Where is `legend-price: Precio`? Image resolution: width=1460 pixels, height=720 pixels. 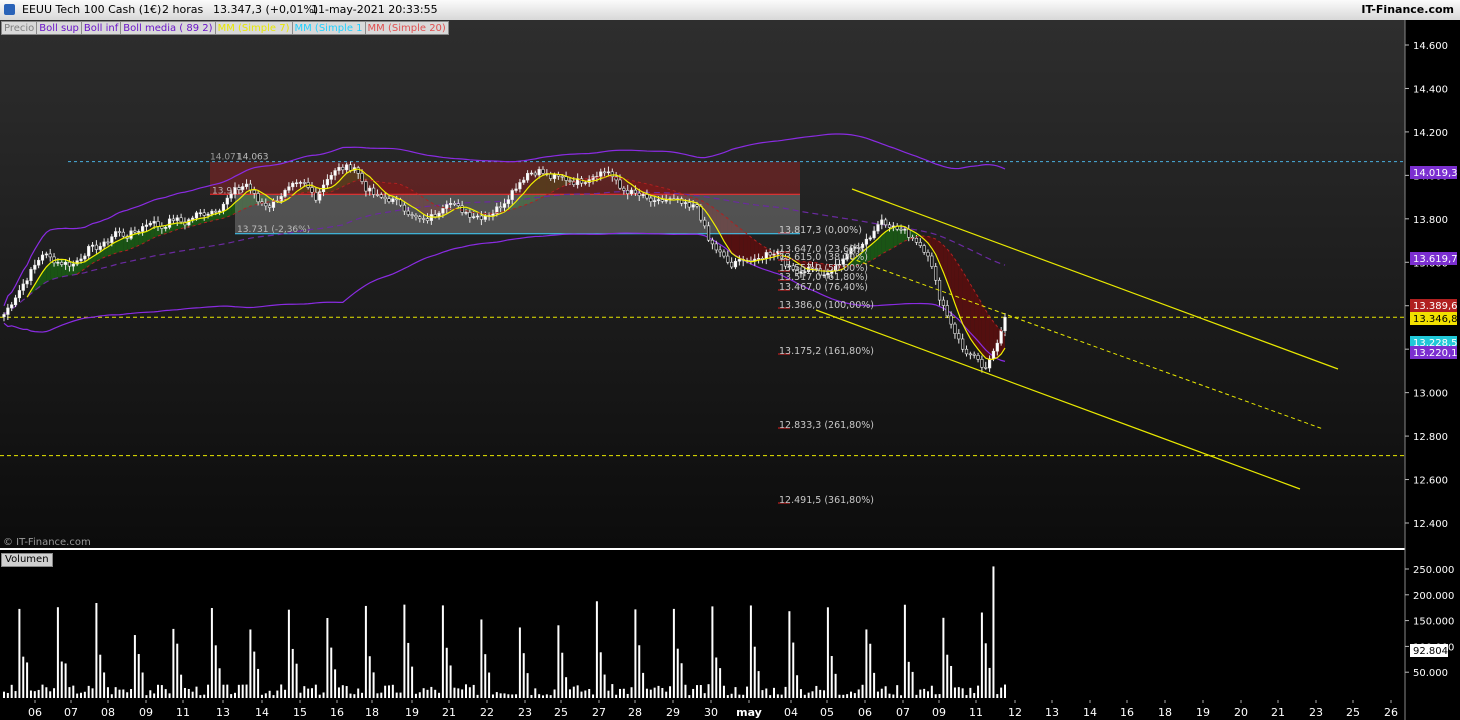 legend-price: Precio is located at coordinates (19, 28).